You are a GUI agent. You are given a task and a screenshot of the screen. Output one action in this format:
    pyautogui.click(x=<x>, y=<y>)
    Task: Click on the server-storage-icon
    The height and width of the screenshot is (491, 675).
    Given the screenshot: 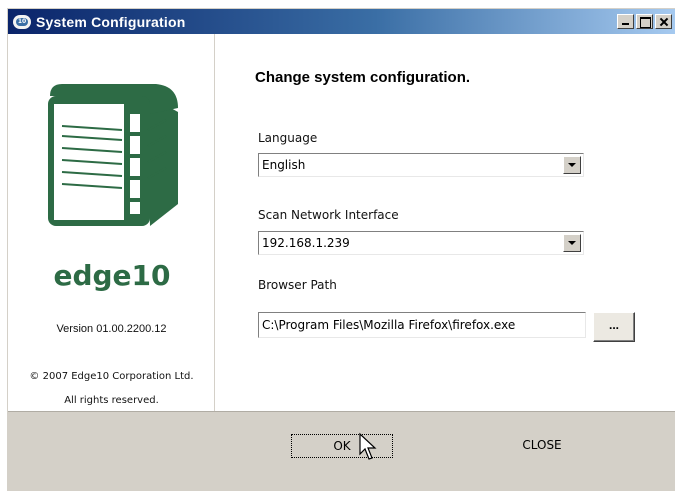 What is the action you would take?
    pyautogui.click(x=113, y=155)
    